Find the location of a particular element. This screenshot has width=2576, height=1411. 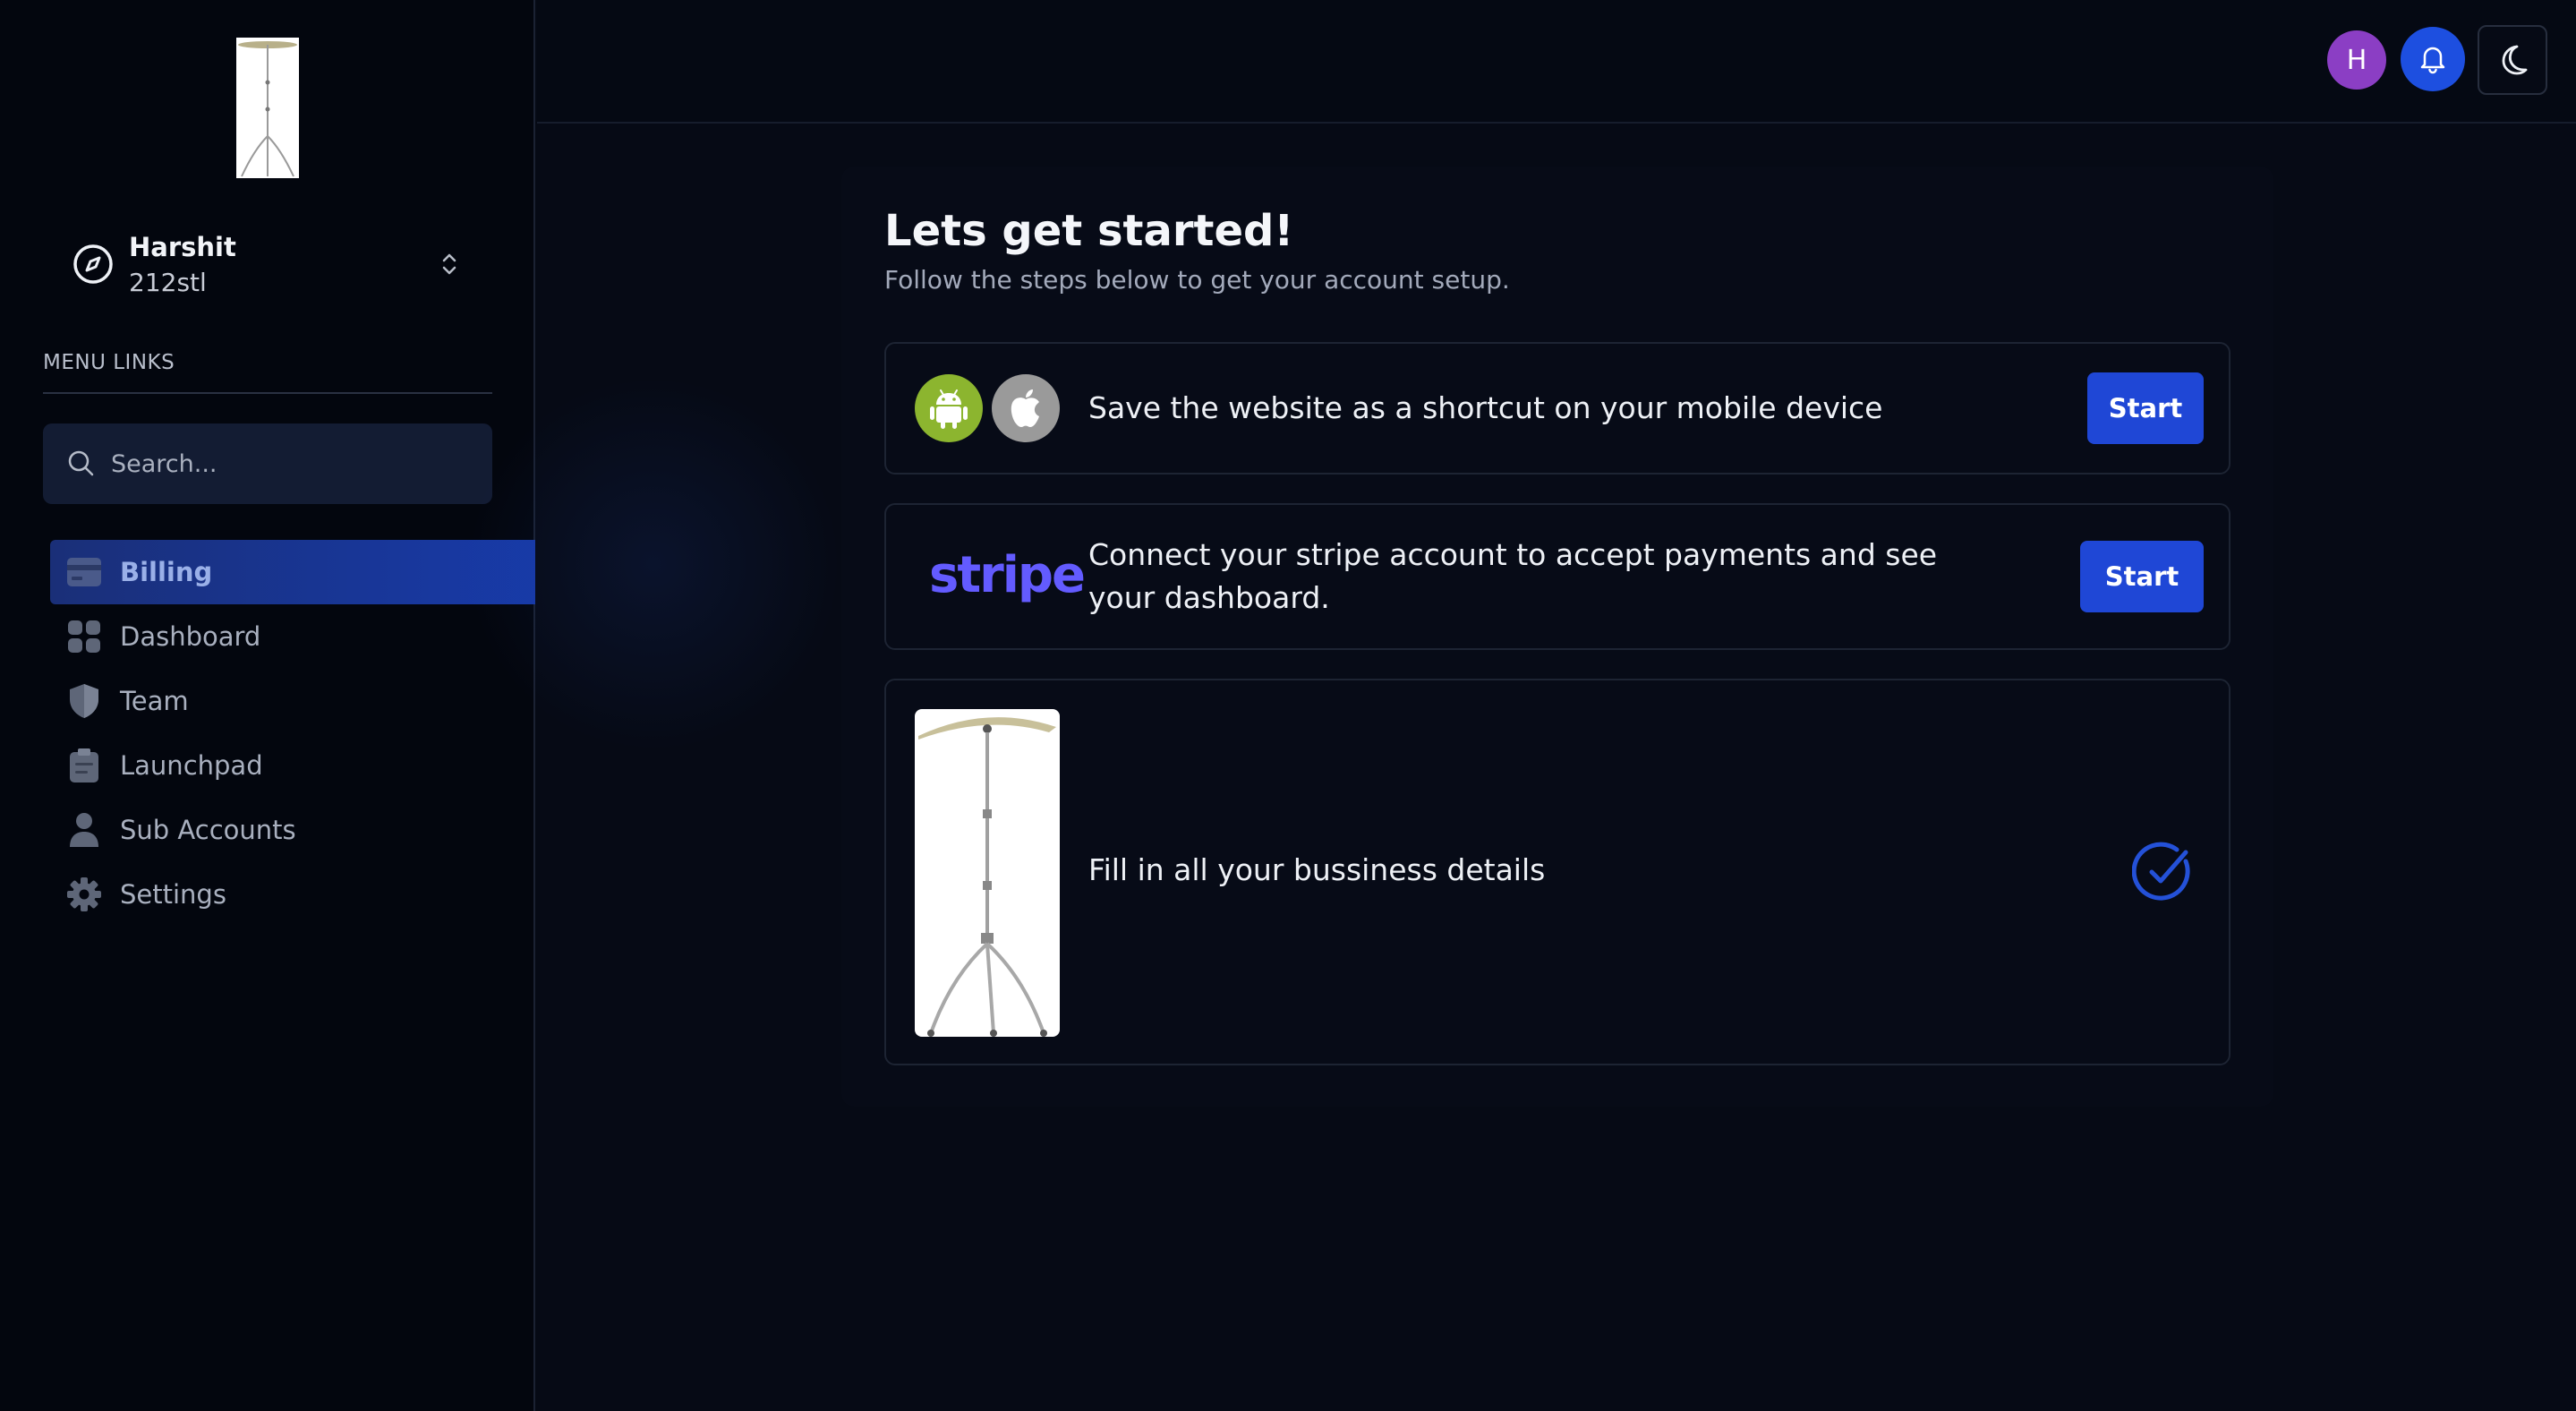

step-business-details: Fill in all your bussiness details is located at coordinates (1557, 872).